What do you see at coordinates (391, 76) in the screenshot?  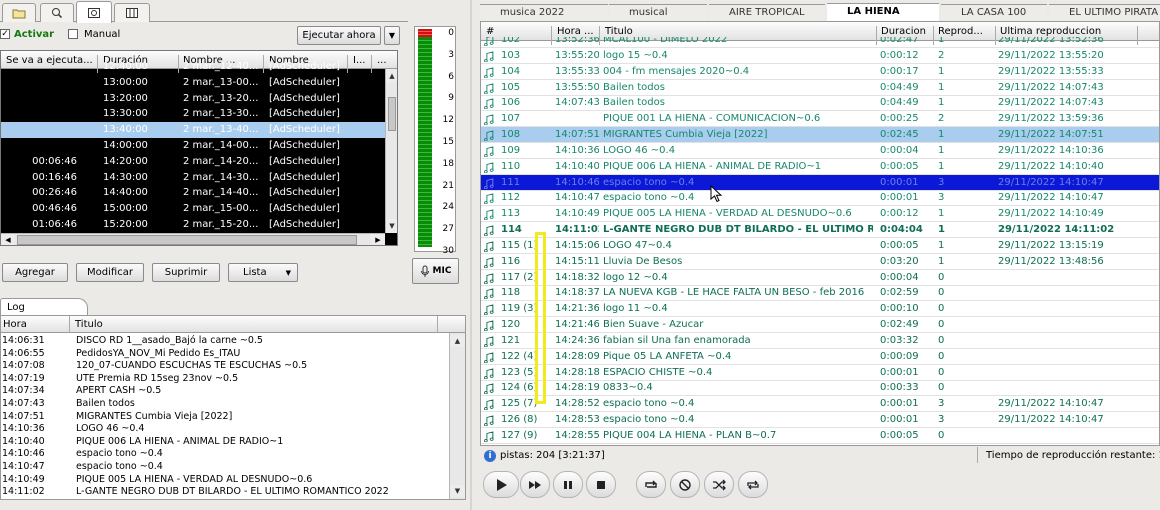 I see `scroll-up-arrow: ▲` at bounding box center [391, 76].